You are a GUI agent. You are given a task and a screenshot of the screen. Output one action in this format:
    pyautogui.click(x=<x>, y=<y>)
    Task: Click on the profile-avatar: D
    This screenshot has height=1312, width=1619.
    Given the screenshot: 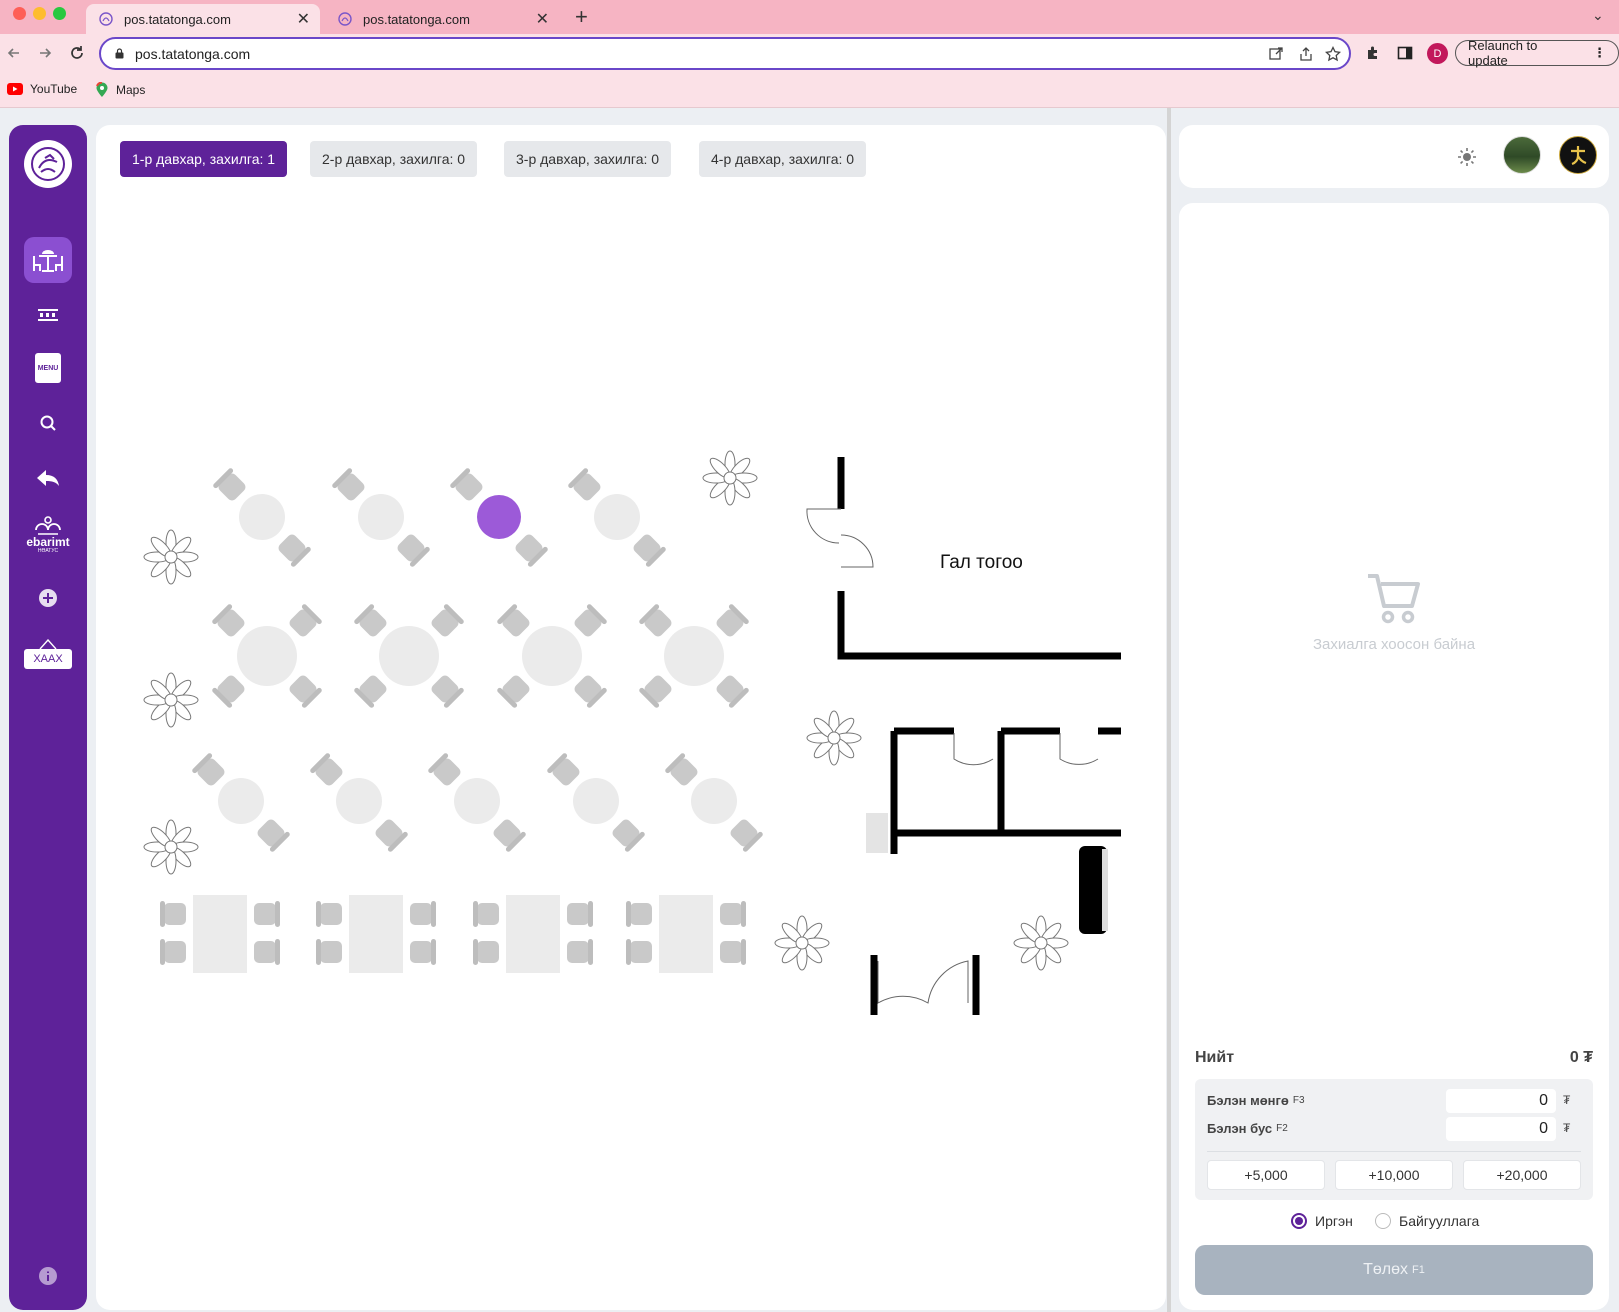 What is the action you would take?
    pyautogui.click(x=1437, y=53)
    